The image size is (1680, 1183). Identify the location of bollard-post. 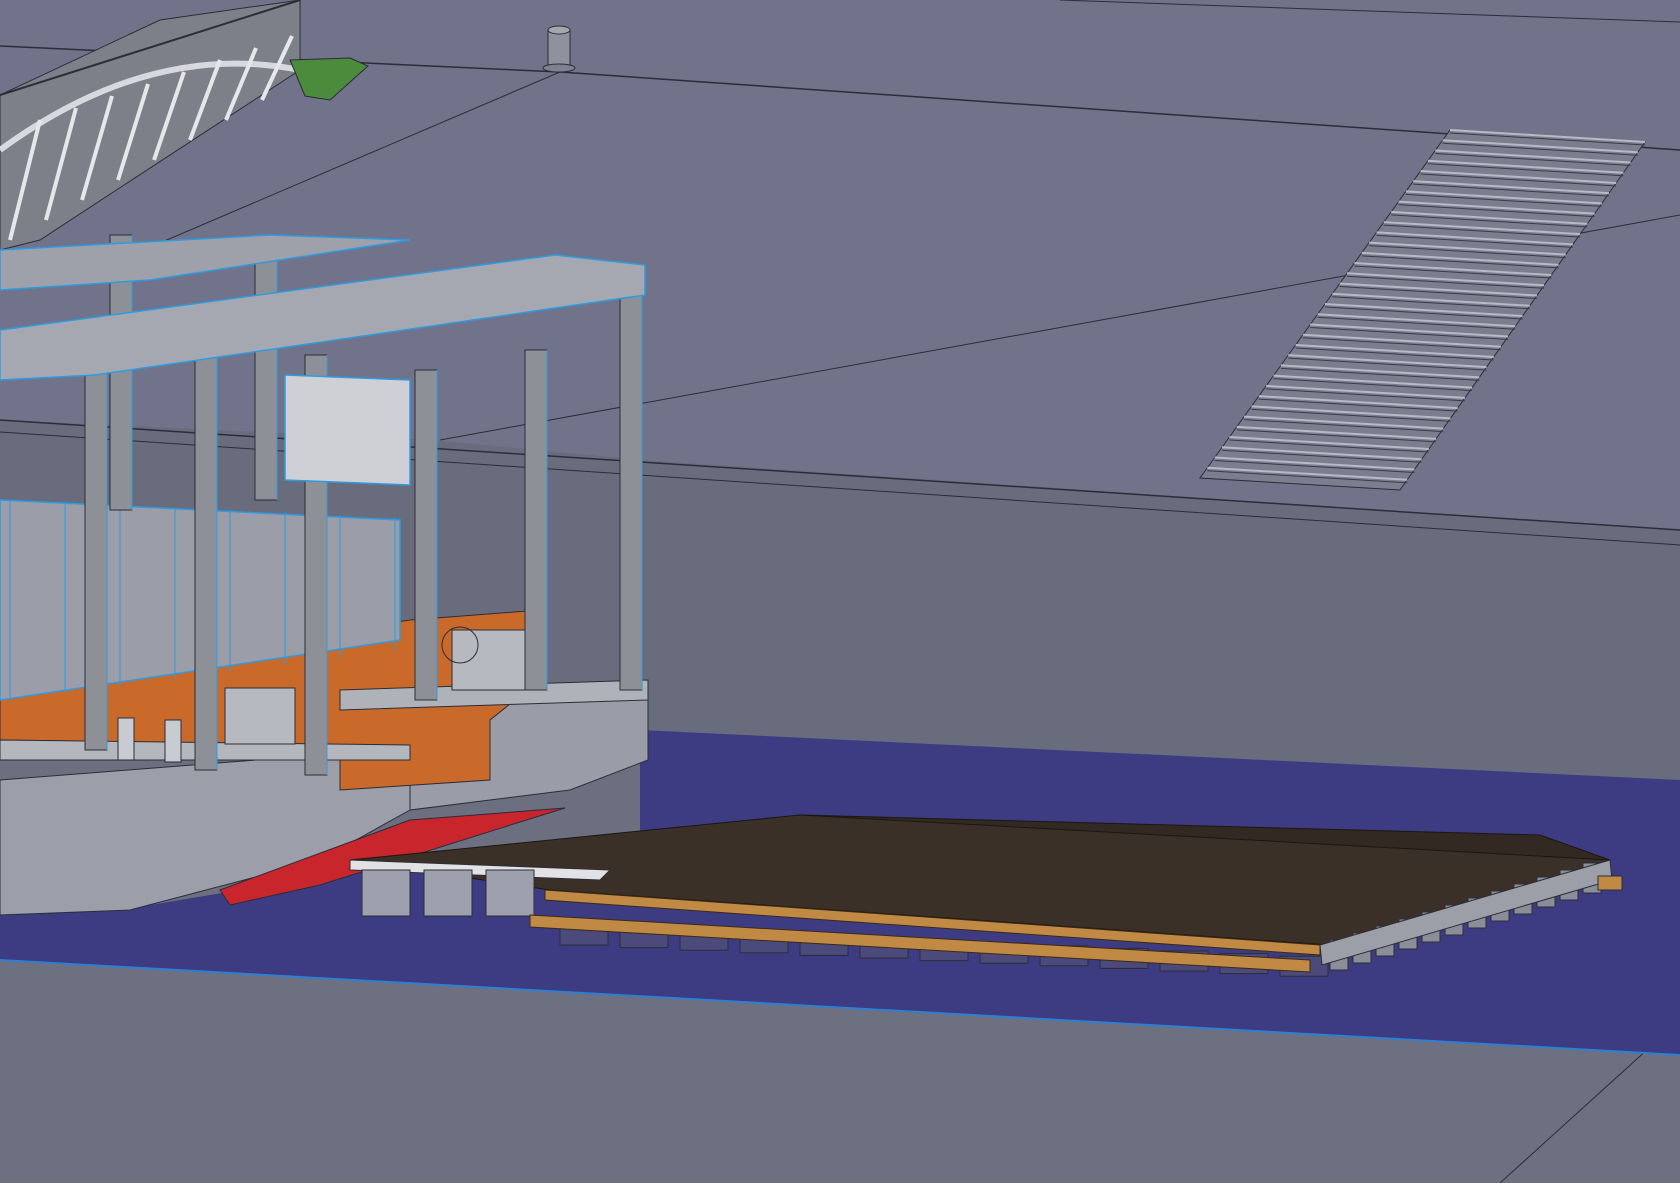
(559, 49).